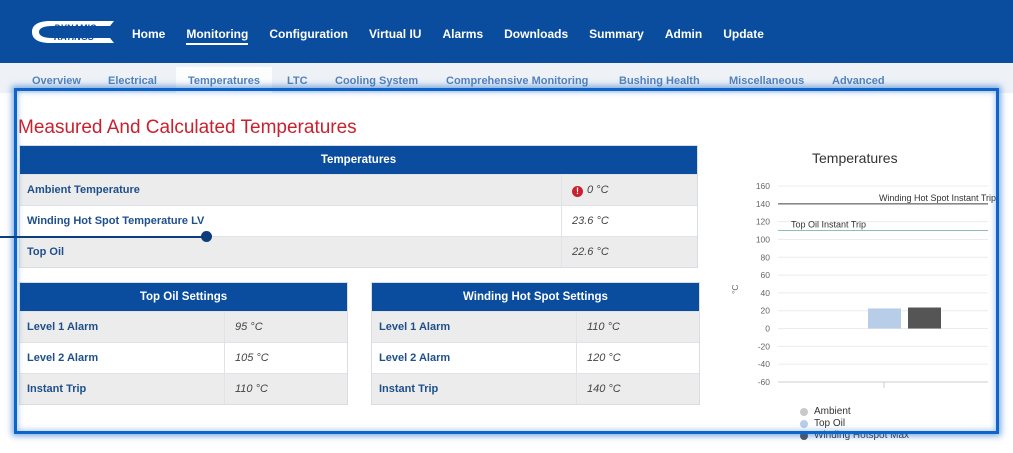  Describe the element at coordinates (855, 158) in the screenshot. I see `chart-title: Temperatures` at that location.